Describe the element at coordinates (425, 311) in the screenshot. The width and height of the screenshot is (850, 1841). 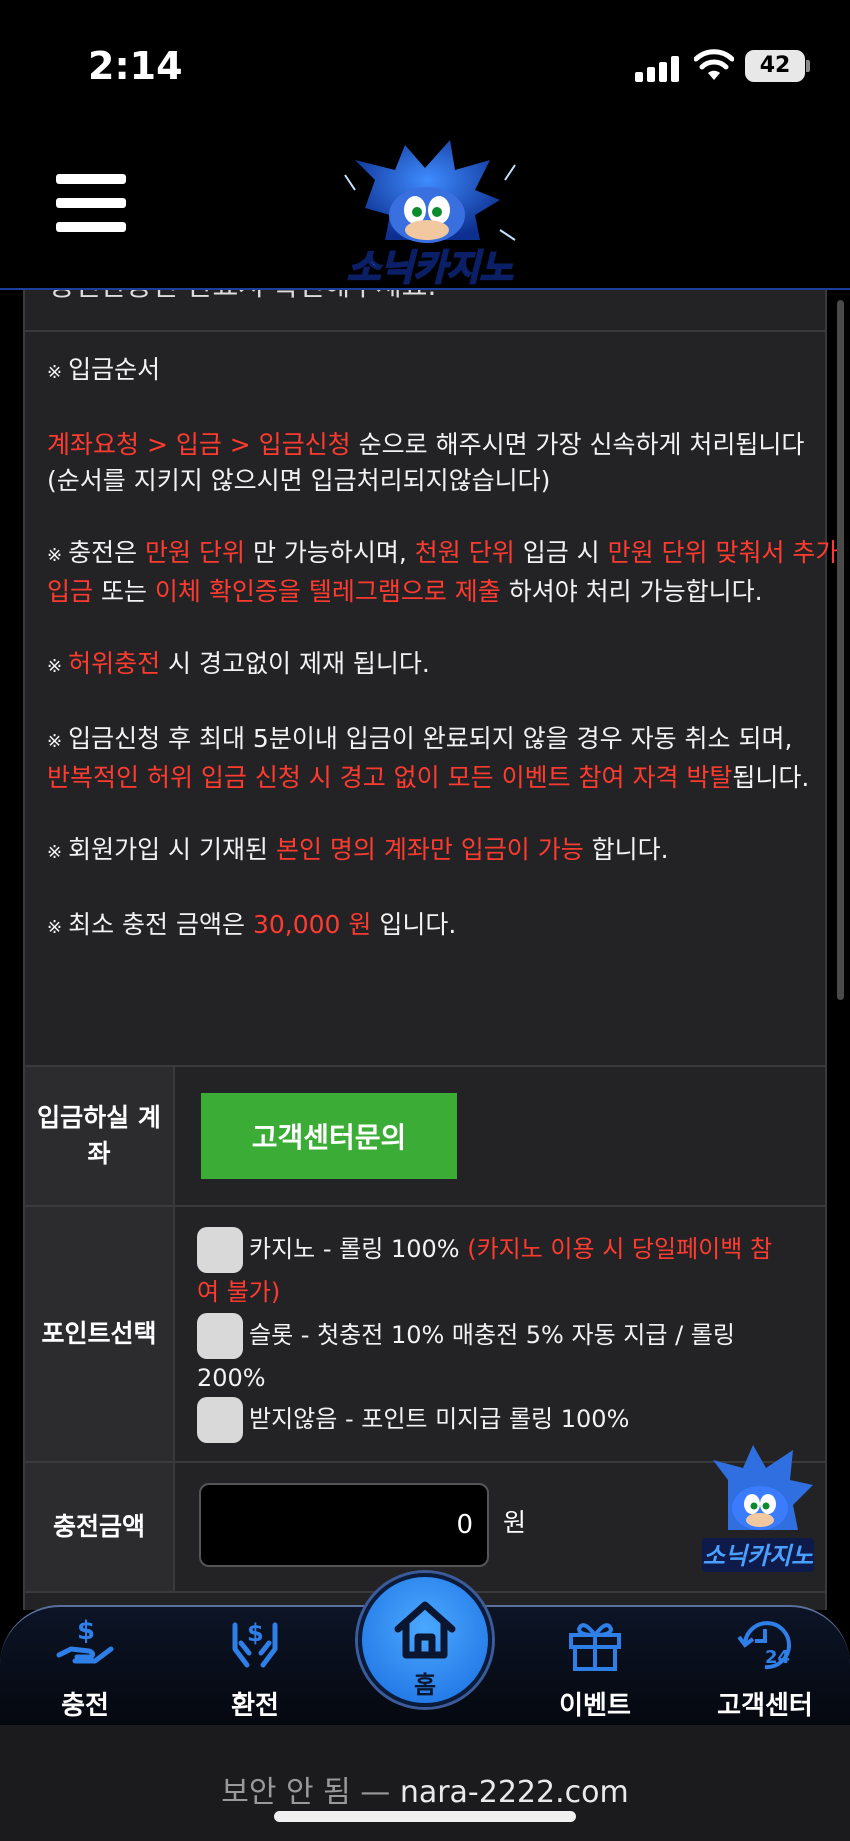
I see `notice-cut-header: 승인완승인 완료시 확인해주세요.` at that location.